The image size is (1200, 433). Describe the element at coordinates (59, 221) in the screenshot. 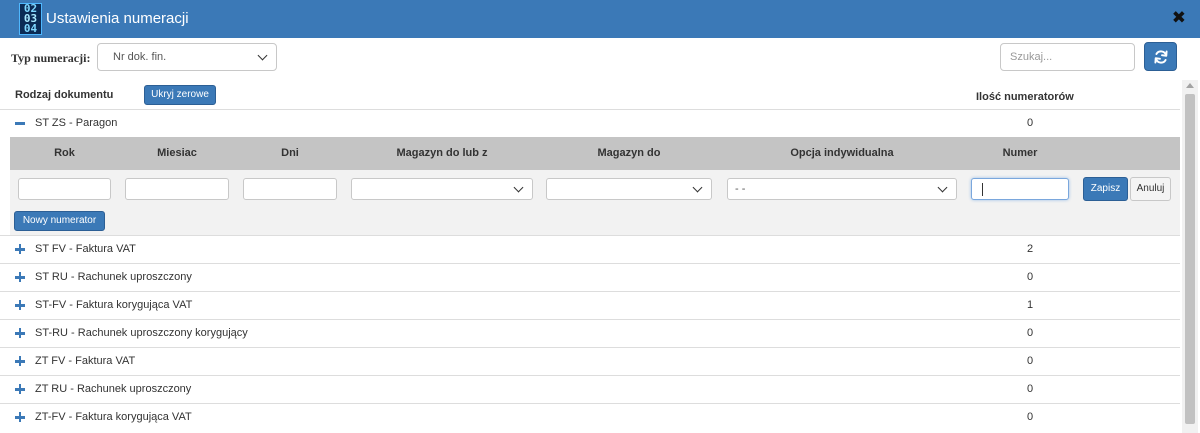

I see `new-counter-button: Nowy numerator` at that location.